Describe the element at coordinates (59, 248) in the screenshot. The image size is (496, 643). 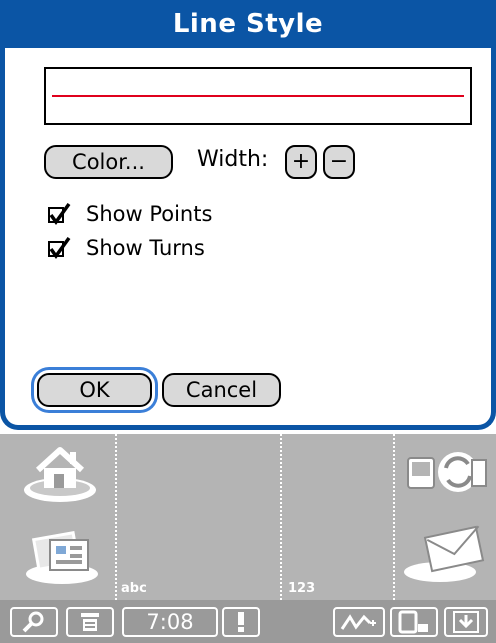
I see `show-turns-checkbox` at that location.